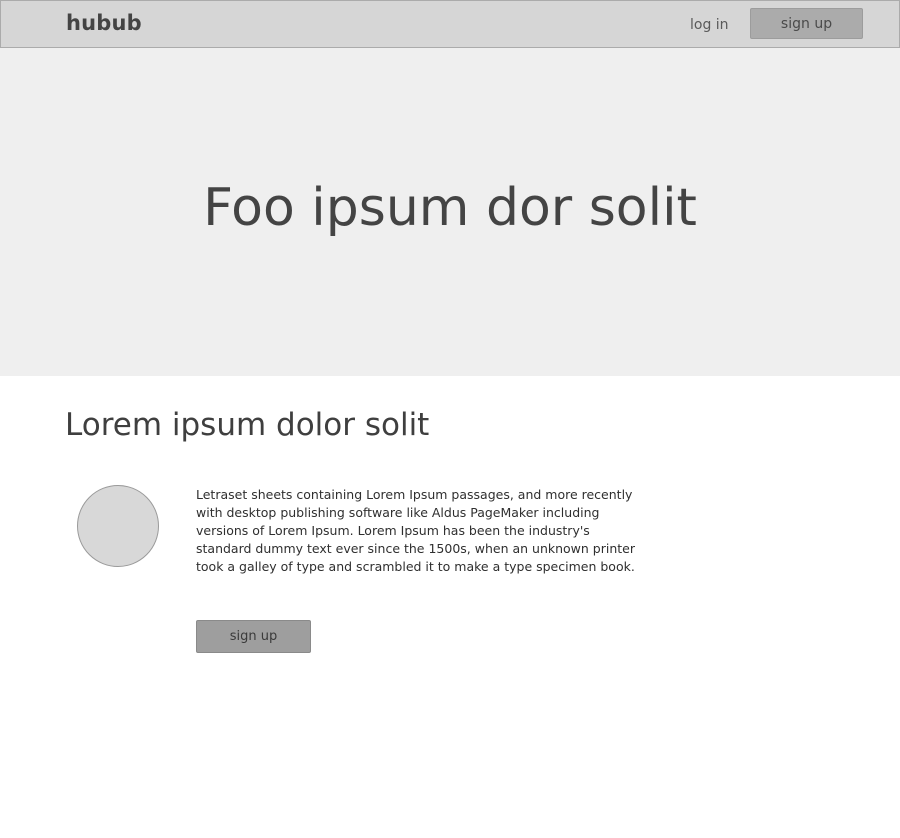 The height and width of the screenshot is (838, 900). Describe the element at coordinates (247, 425) in the screenshot. I see `section-heading: Lorem ipsum dolor solit` at that location.